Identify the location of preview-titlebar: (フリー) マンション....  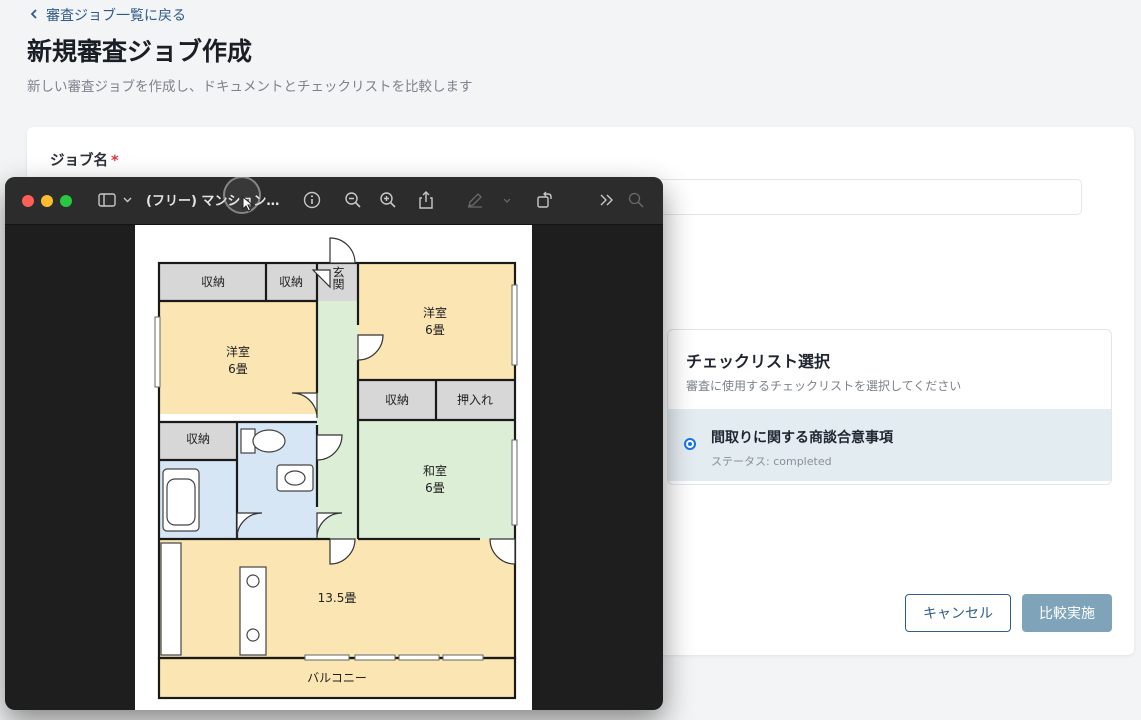
(334, 201).